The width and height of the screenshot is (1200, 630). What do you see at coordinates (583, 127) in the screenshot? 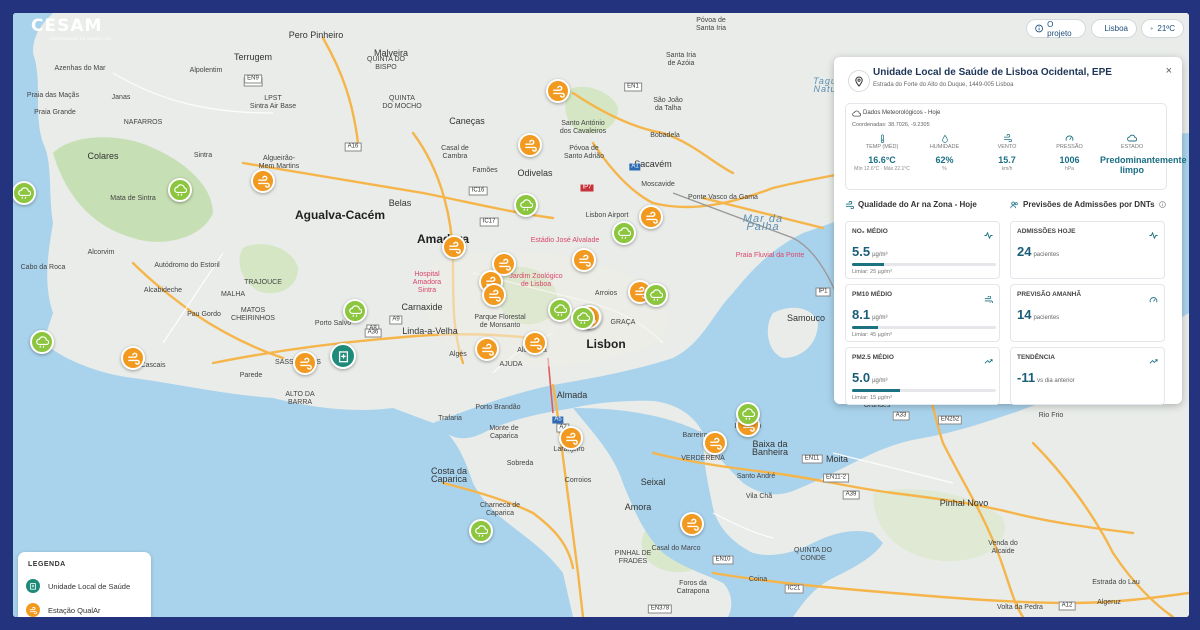
I see `map-label-santo-antonio: Santo António dos Cavaleiros` at bounding box center [583, 127].